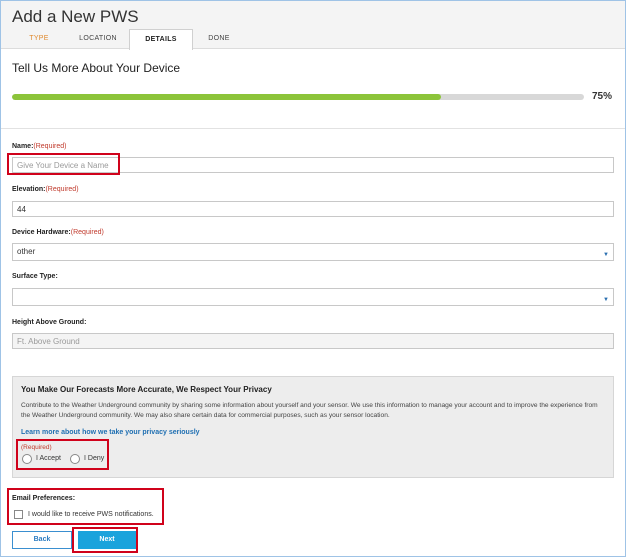  I want to click on device-name-input, so click(313, 165).